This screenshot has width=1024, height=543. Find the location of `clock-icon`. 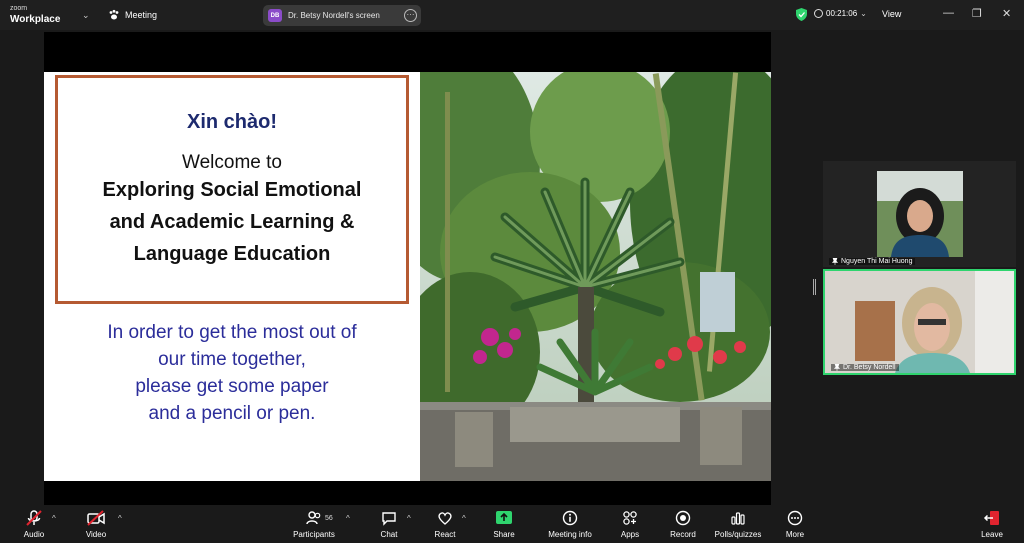

clock-icon is located at coordinates (818, 13).